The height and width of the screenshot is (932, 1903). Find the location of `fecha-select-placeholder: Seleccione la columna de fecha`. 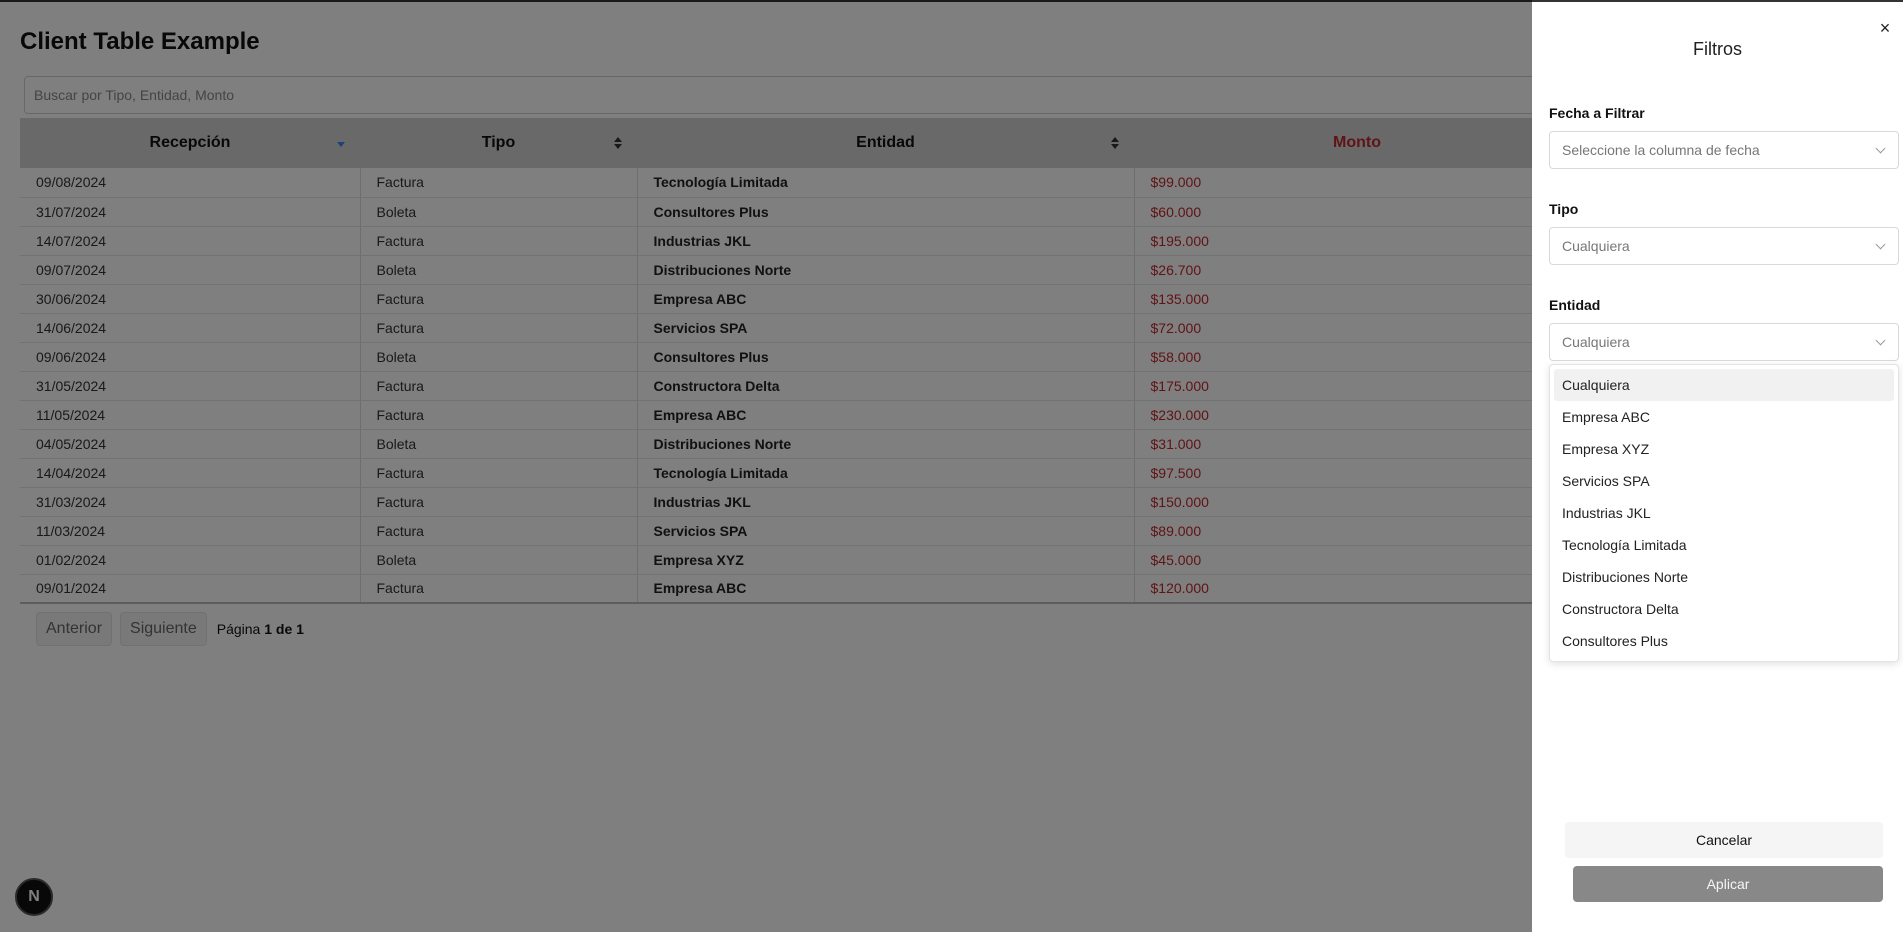

fecha-select-placeholder: Seleccione la columna de fecha is located at coordinates (1661, 150).